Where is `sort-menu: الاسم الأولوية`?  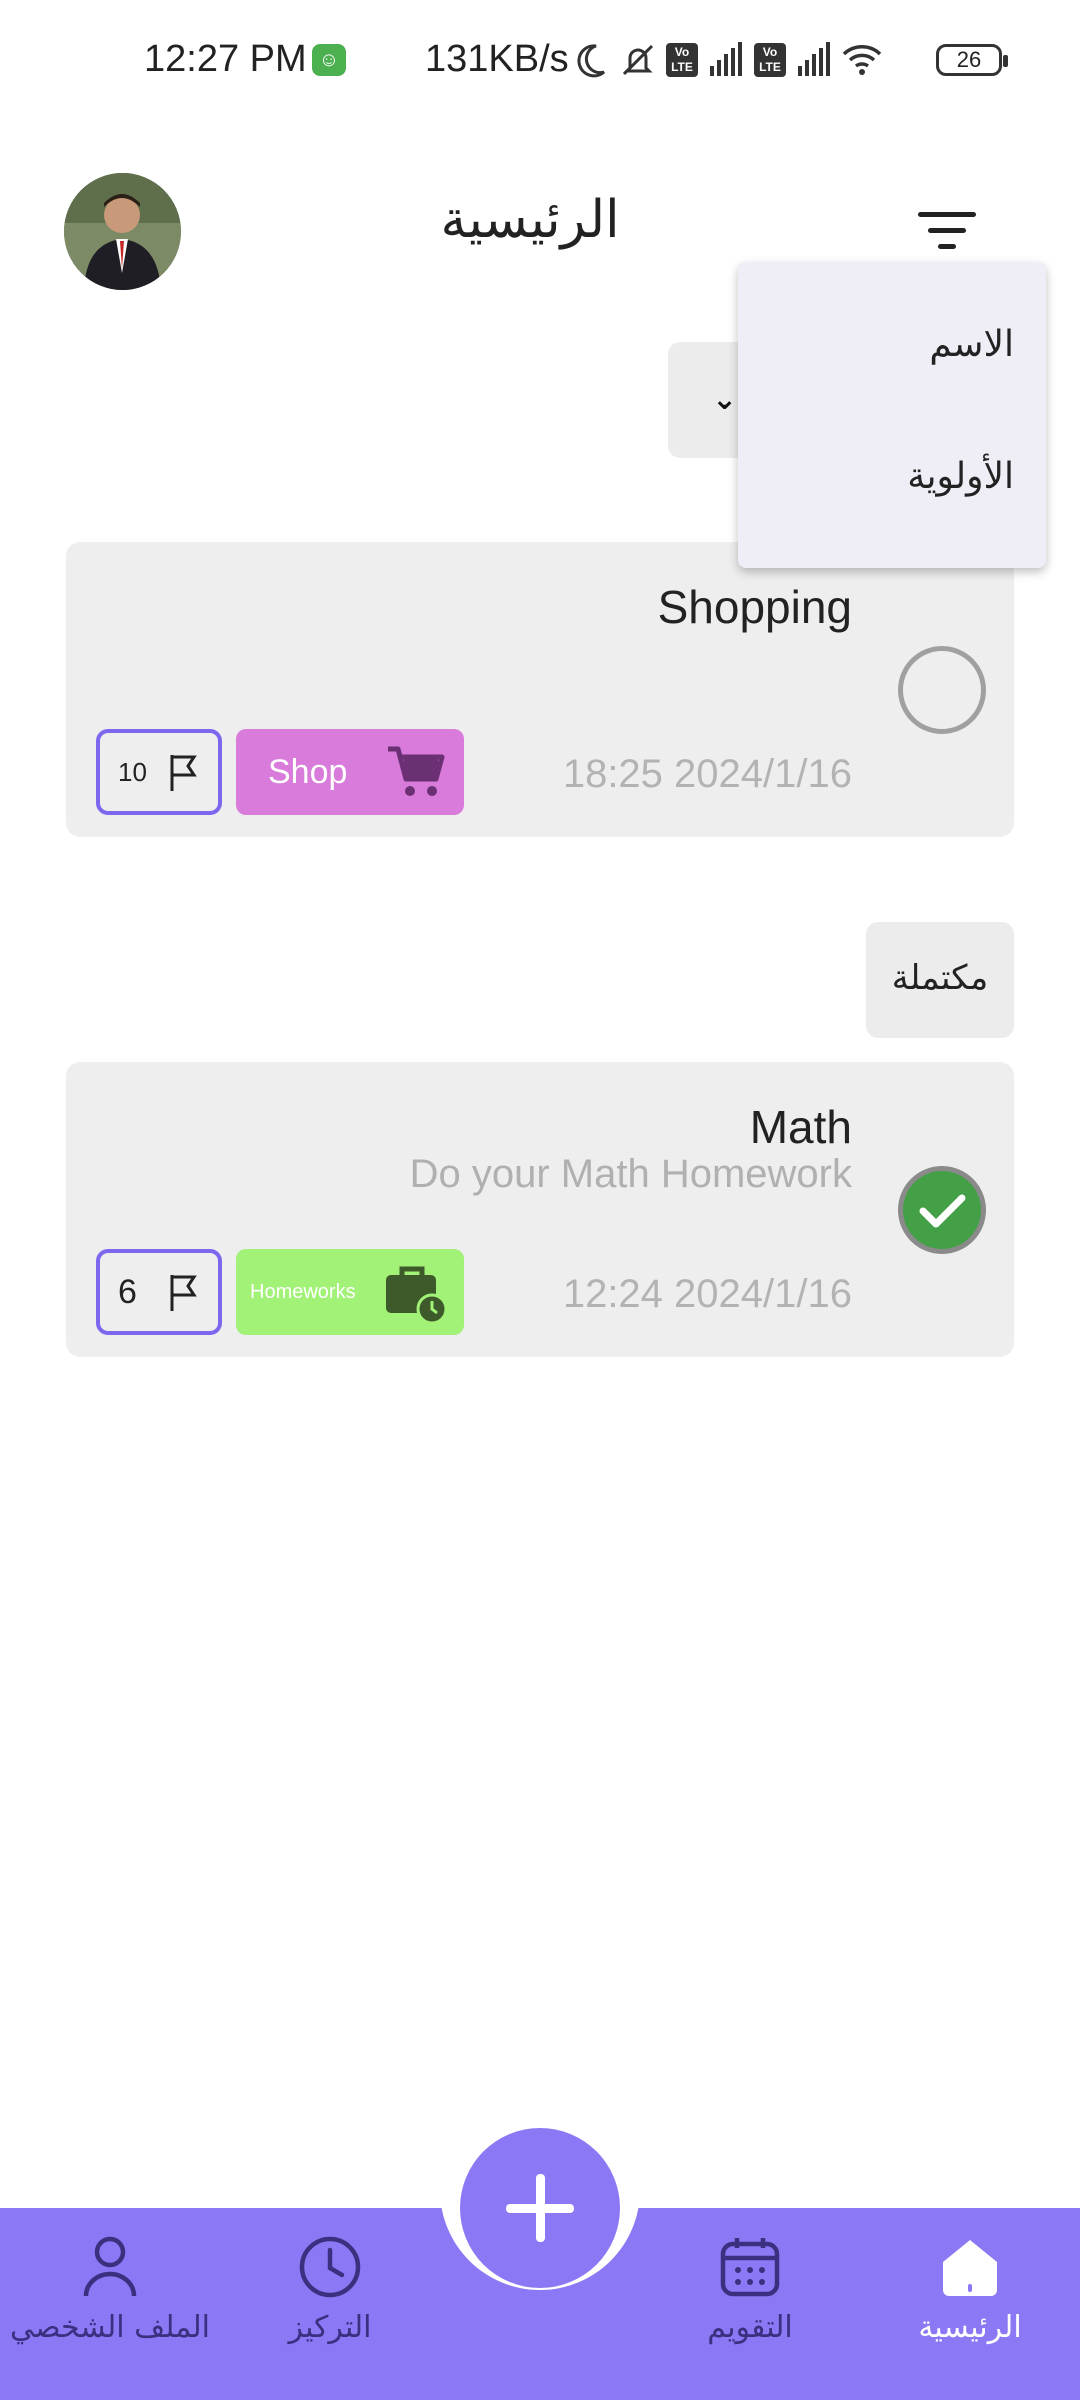
sort-menu: الاسم الأولوية is located at coordinates (892, 415).